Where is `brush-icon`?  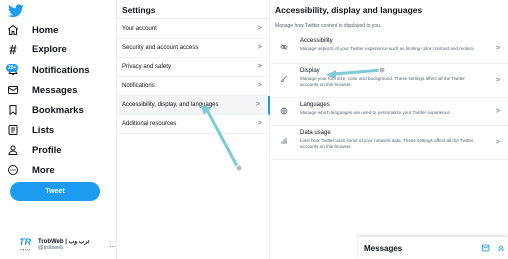 brush-icon is located at coordinates (283, 79).